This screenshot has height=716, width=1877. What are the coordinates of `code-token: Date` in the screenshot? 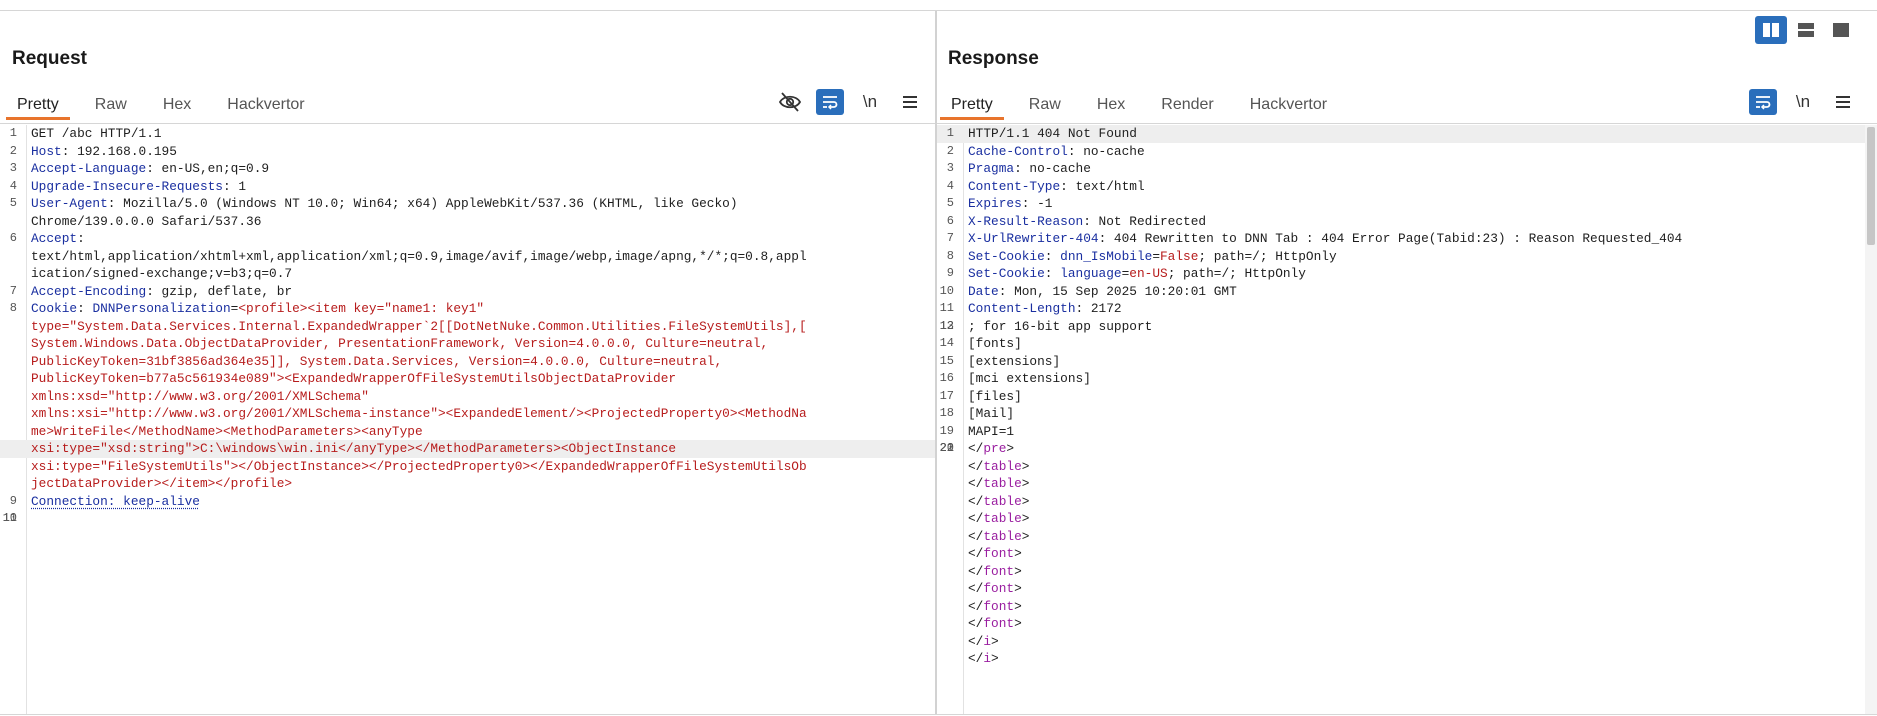 It's located at (983, 291).